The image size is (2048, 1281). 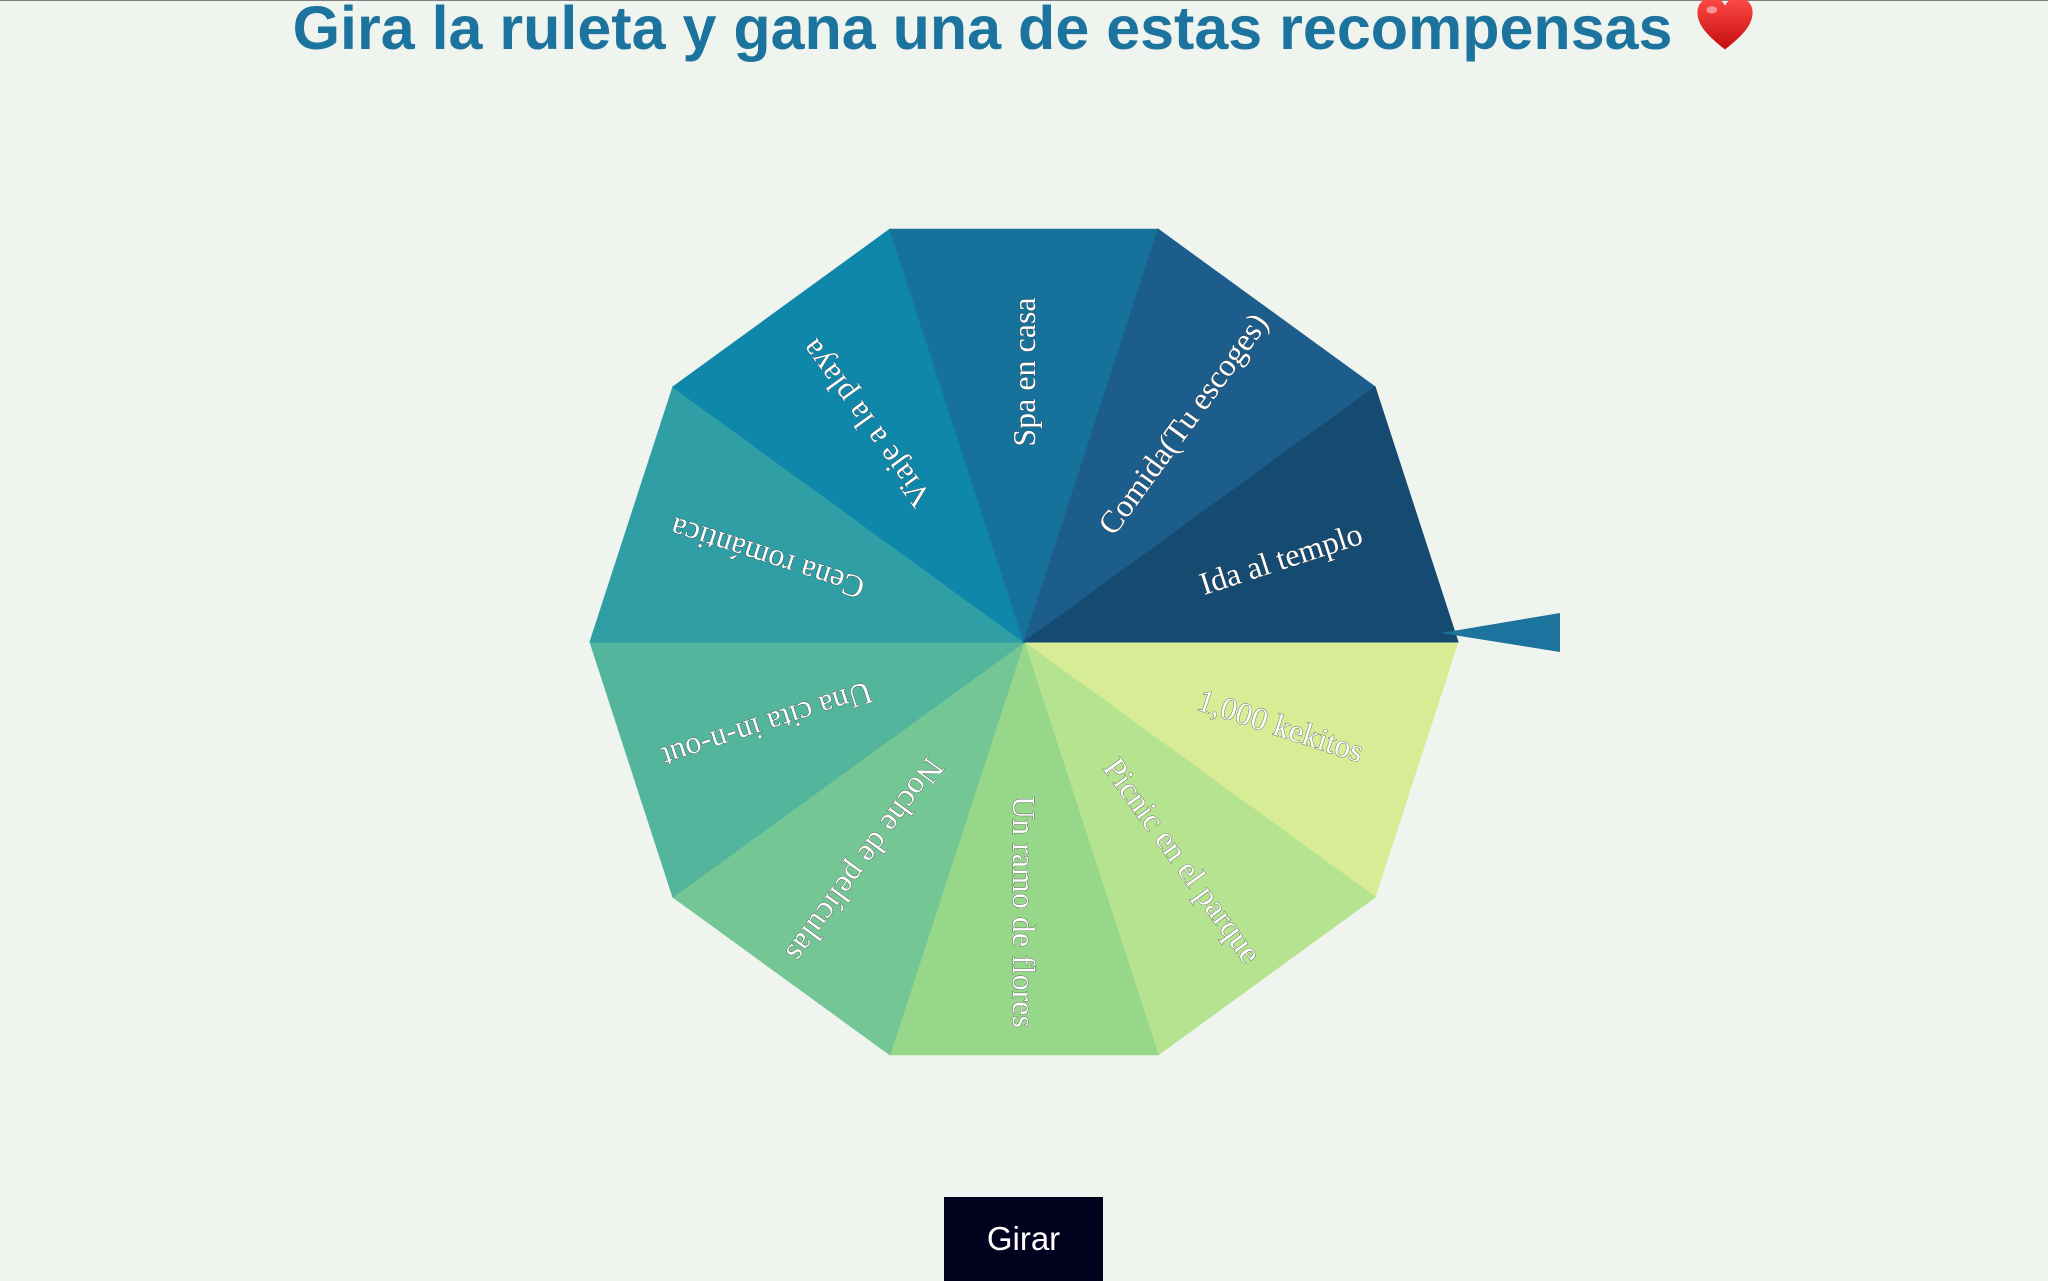 I want to click on wheel-pointer, so click(x=1500, y=632).